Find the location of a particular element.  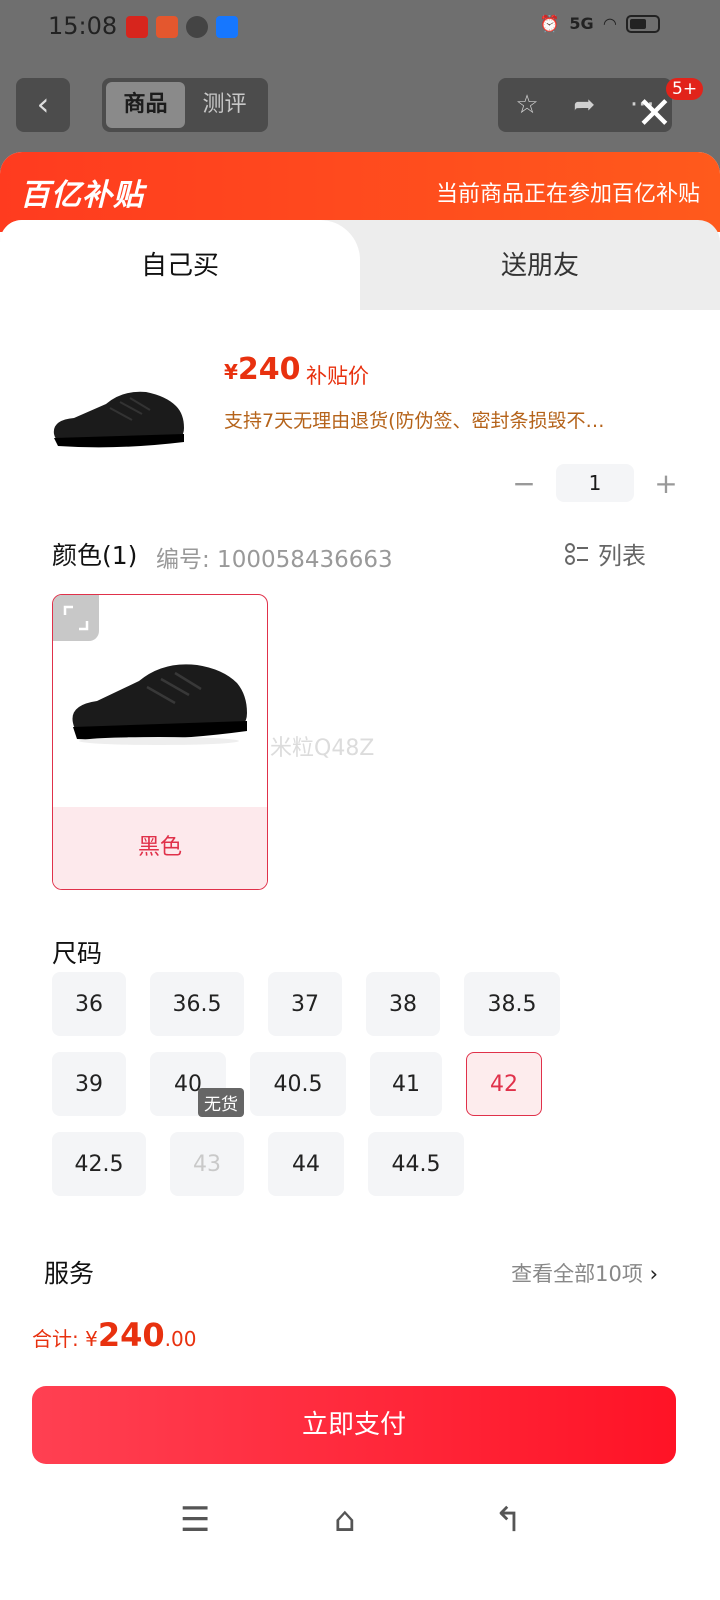

service-title: 服务 is located at coordinates (69, 1273).